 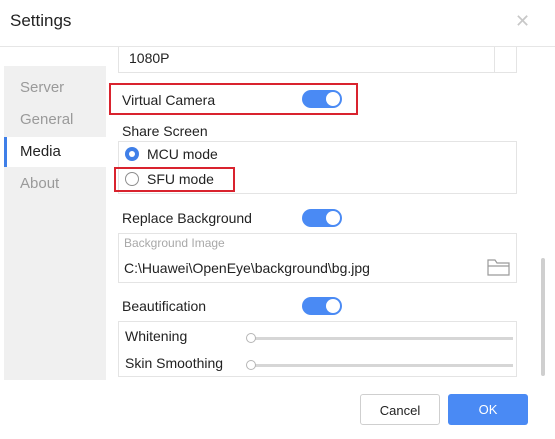 I want to click on sidebar-item-general: General, so click(x=55, y=120).